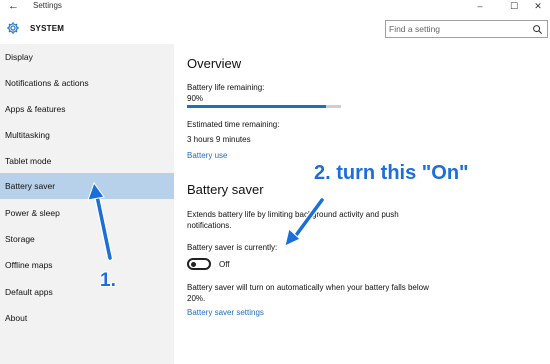 This screenshot has width=550, height=364. I want to click on search-input, so click(456, 29).